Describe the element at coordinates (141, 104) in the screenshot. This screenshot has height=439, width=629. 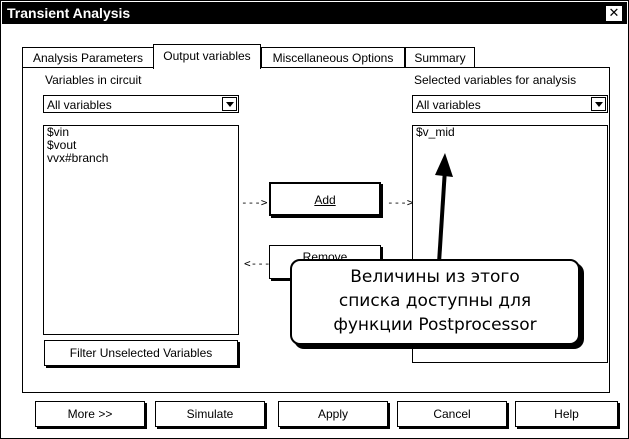
I see `left-variable-filter-select: All variables` at that location.